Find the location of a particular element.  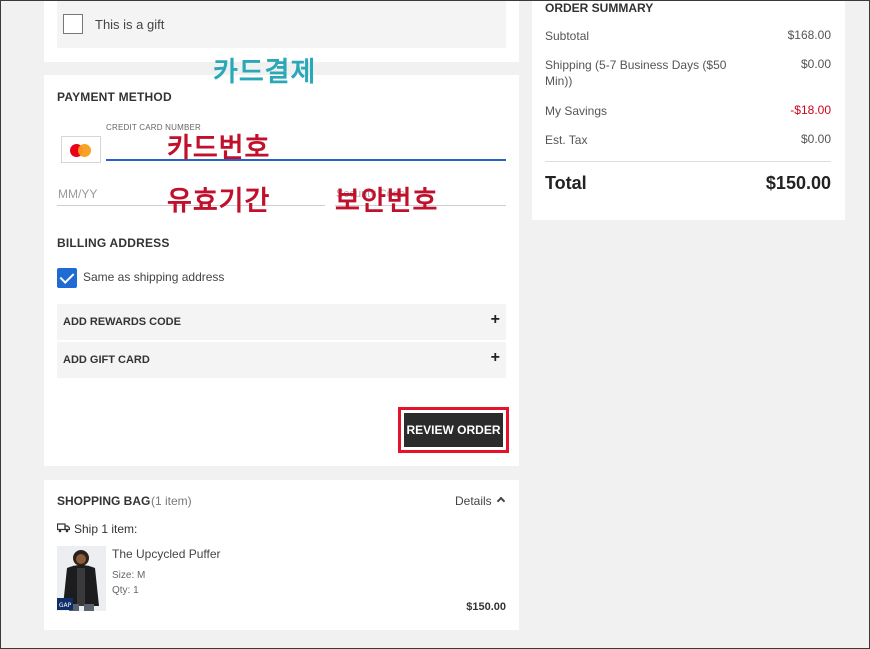

ship-items-label: Ship 1 item: is located at coordinates (106, 529).